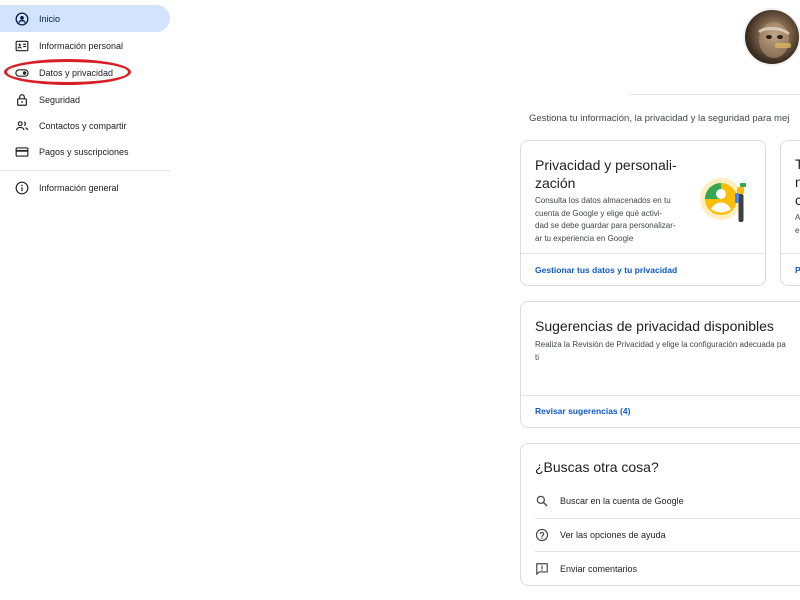 Image resolution: width=800 pixels, height=600 pixels. I want to click on peek-card-link: P, so click(797, 270).